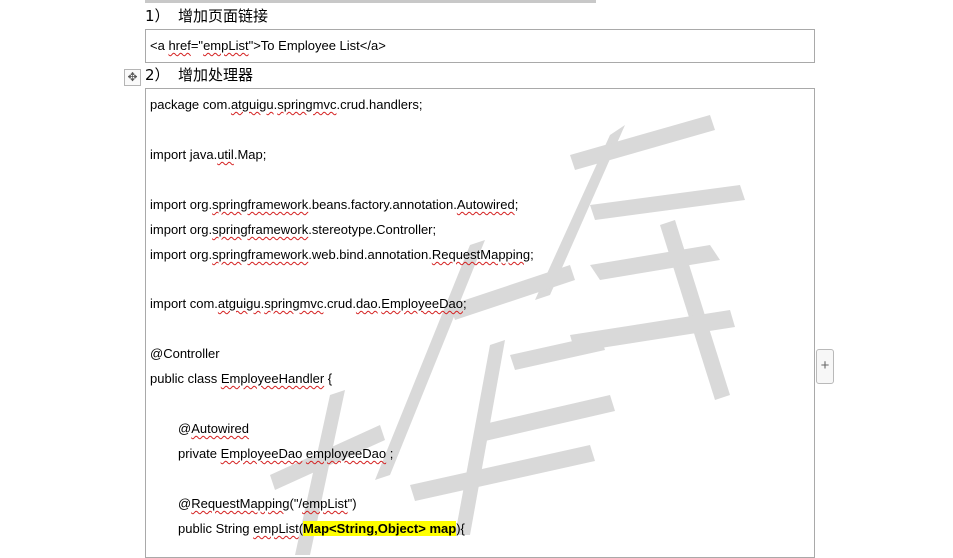  Describe the element at coordinates (372, 229) in the screenshot. I see `code-token: .stereotype.Controller;` at that location.